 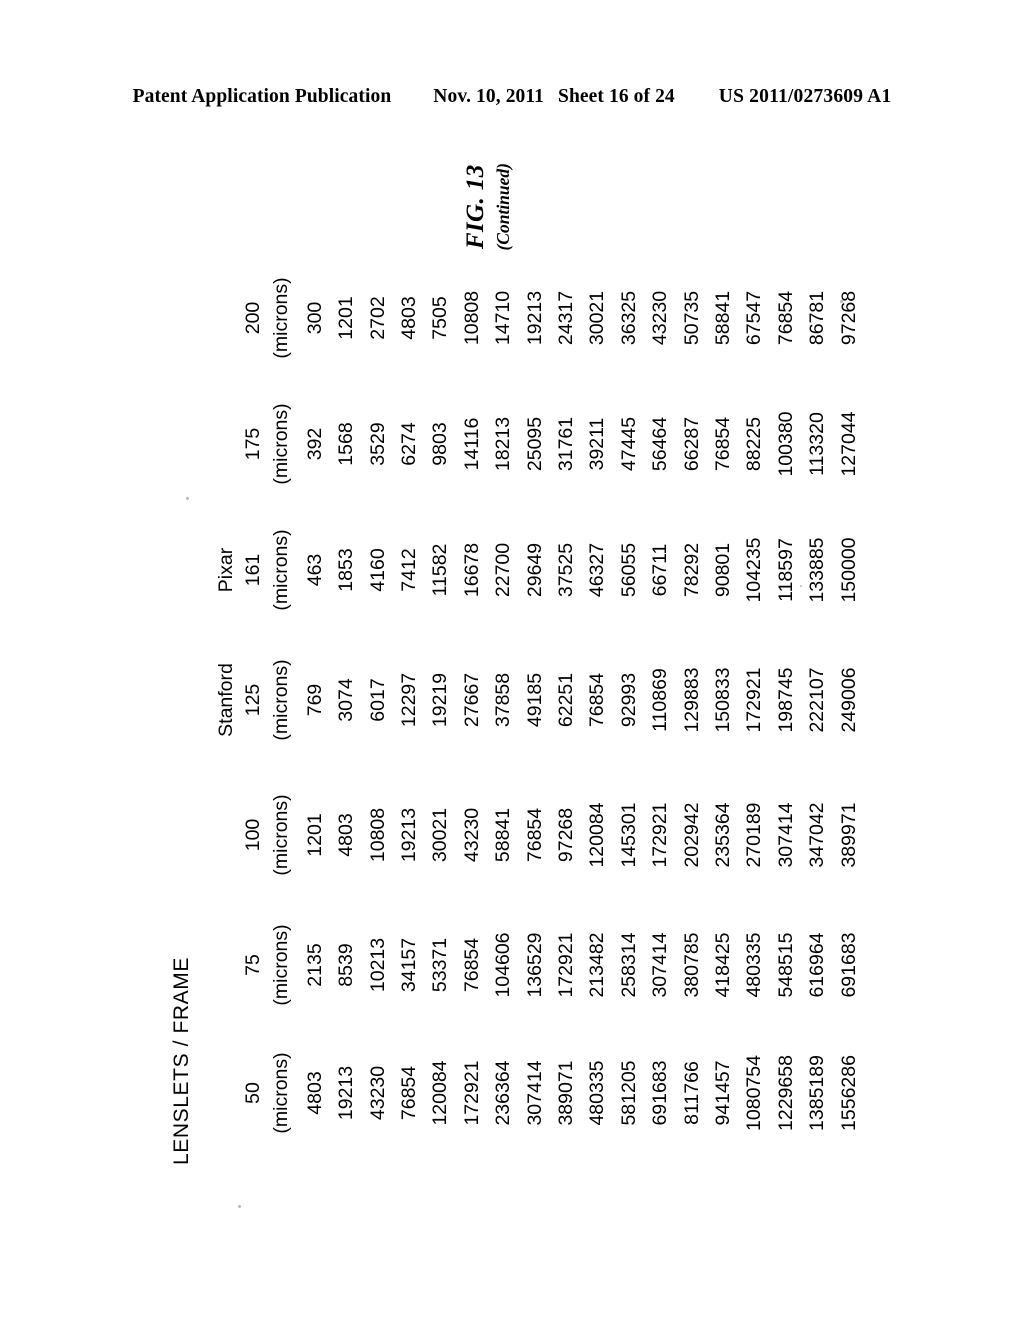 I want to click on column-unit-6: (microns), so click(x=280, y=318).